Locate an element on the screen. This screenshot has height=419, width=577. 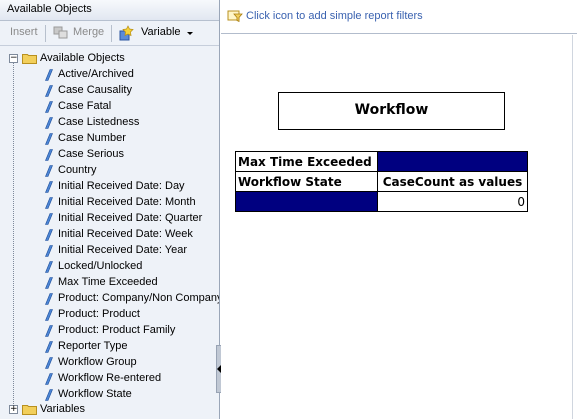
tree-root-label: Available Objects is located at coordinates (82, 58).